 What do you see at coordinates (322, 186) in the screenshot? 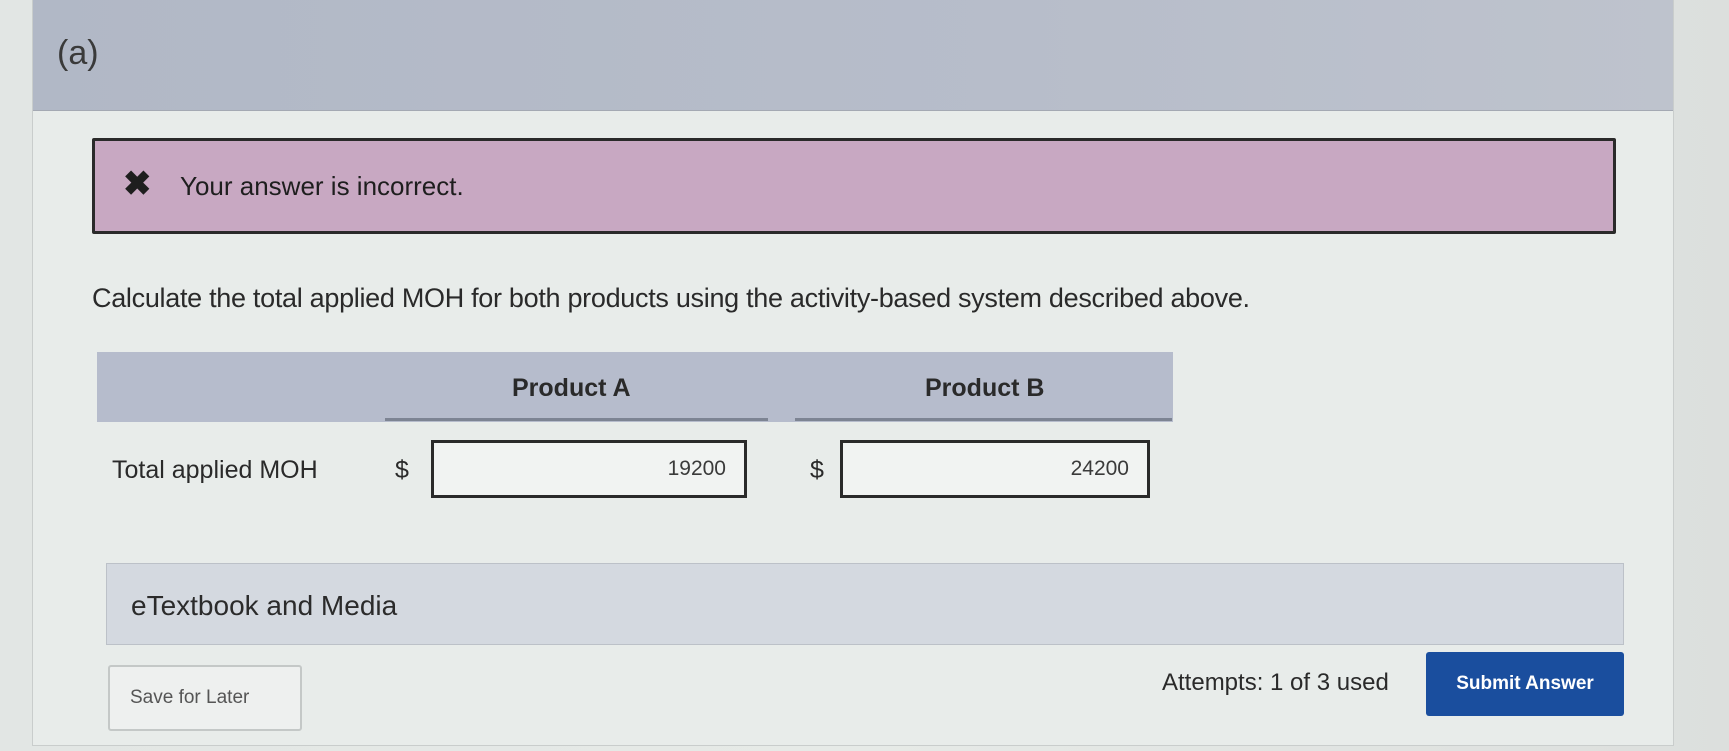
I see `alert-message: Your answer is incorrect.` at bounding box center [322, 186].